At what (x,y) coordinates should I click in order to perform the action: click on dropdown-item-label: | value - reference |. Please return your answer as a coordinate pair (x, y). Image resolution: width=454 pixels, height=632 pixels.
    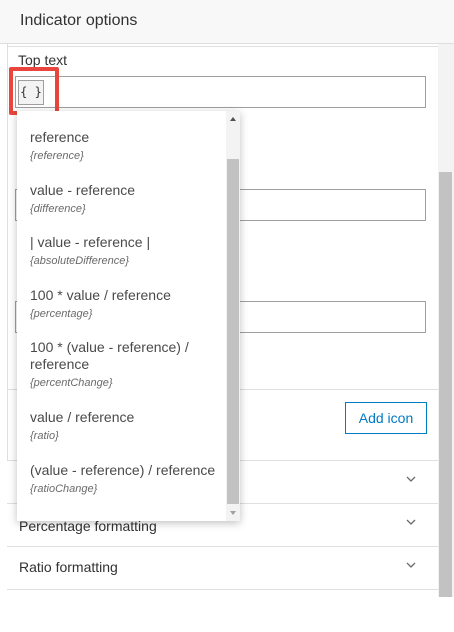
    Looking at the image, I should click on (90, 242).